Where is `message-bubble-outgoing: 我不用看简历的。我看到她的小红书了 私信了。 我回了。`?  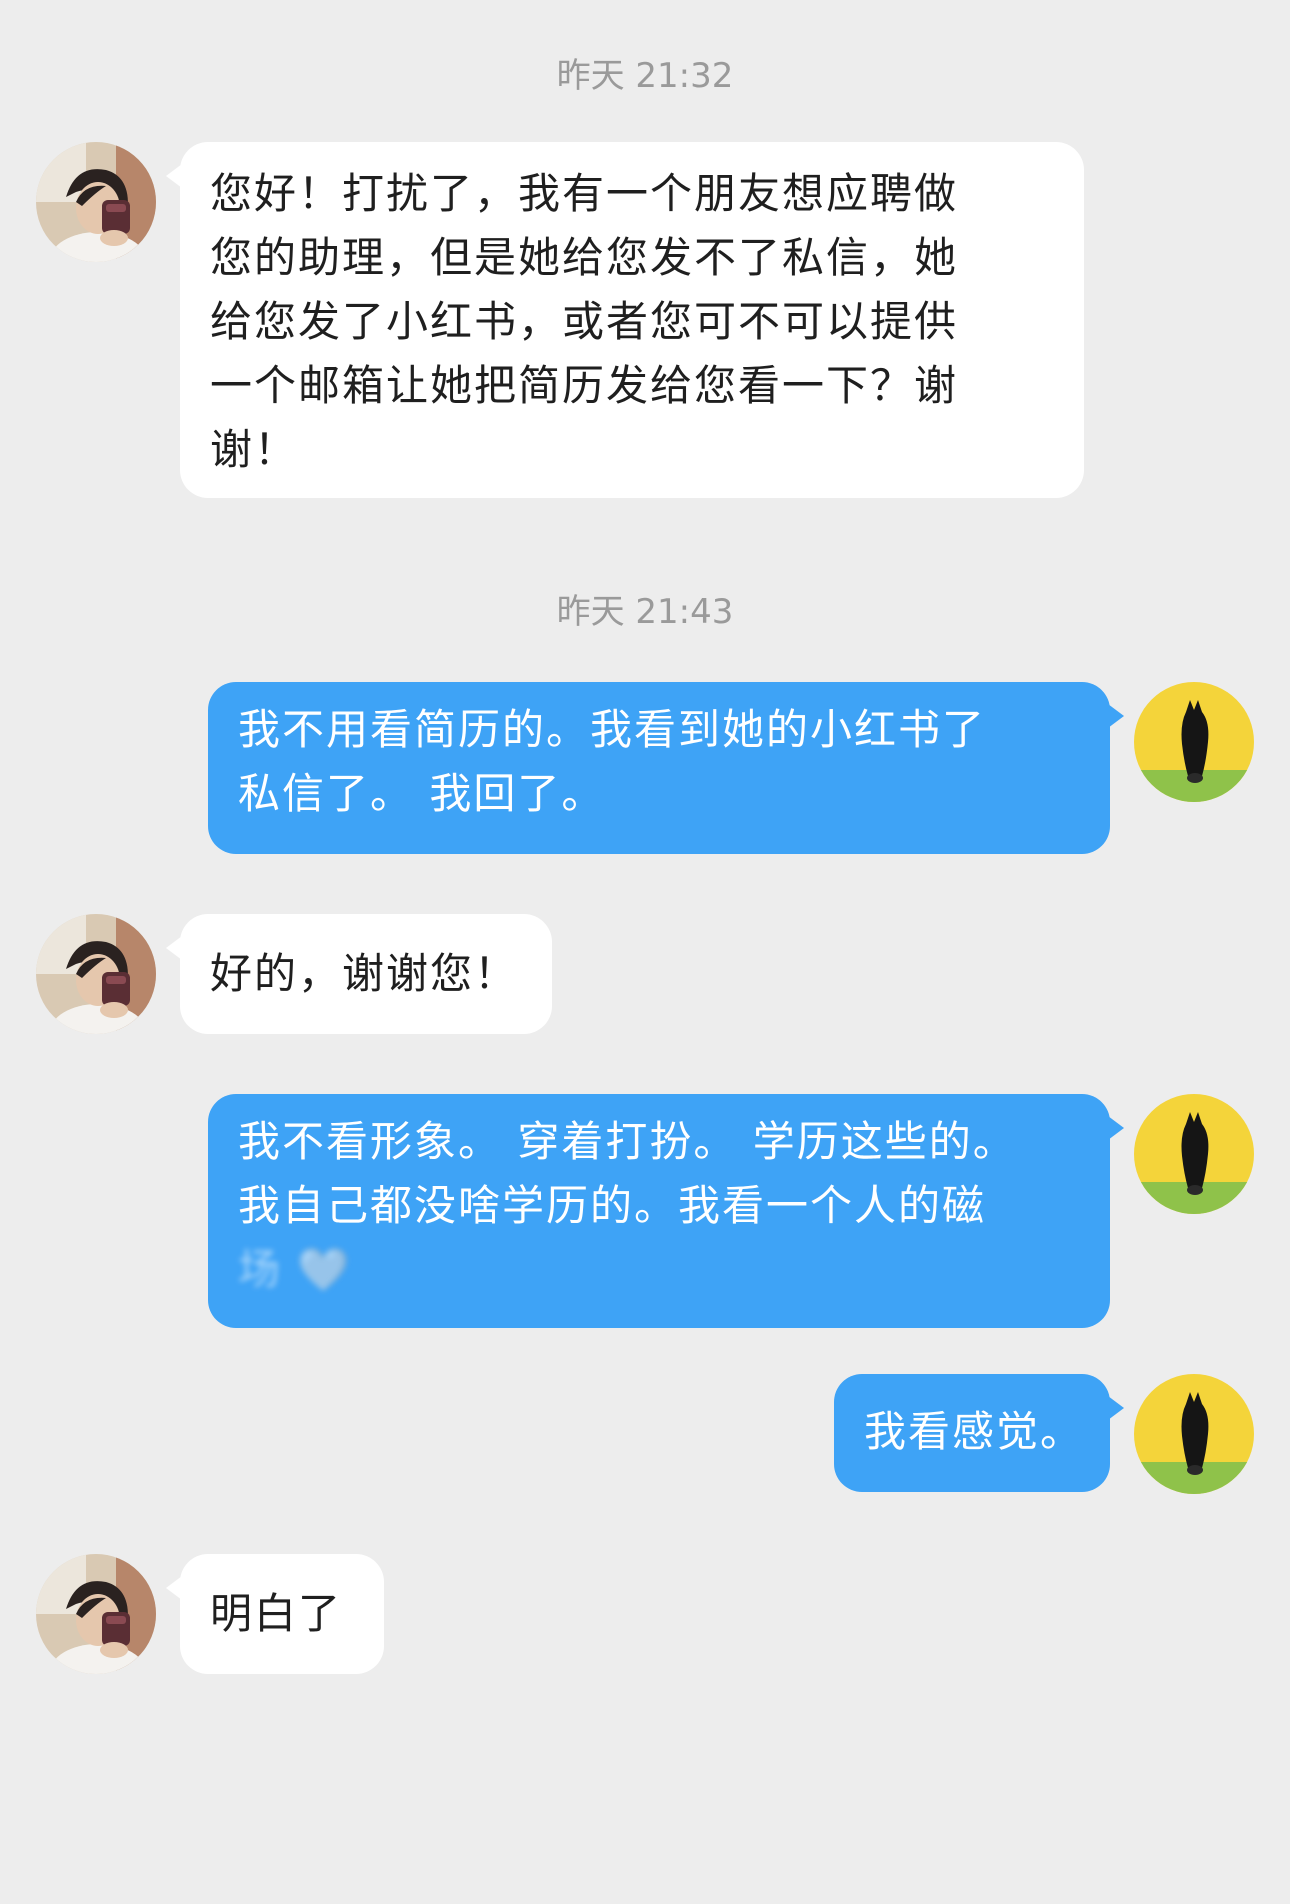
message-bubble-outgoing: 我不用看简历的。我看到她的小红书了 私信了。 我回了。 is located at coordinates (666, 768).